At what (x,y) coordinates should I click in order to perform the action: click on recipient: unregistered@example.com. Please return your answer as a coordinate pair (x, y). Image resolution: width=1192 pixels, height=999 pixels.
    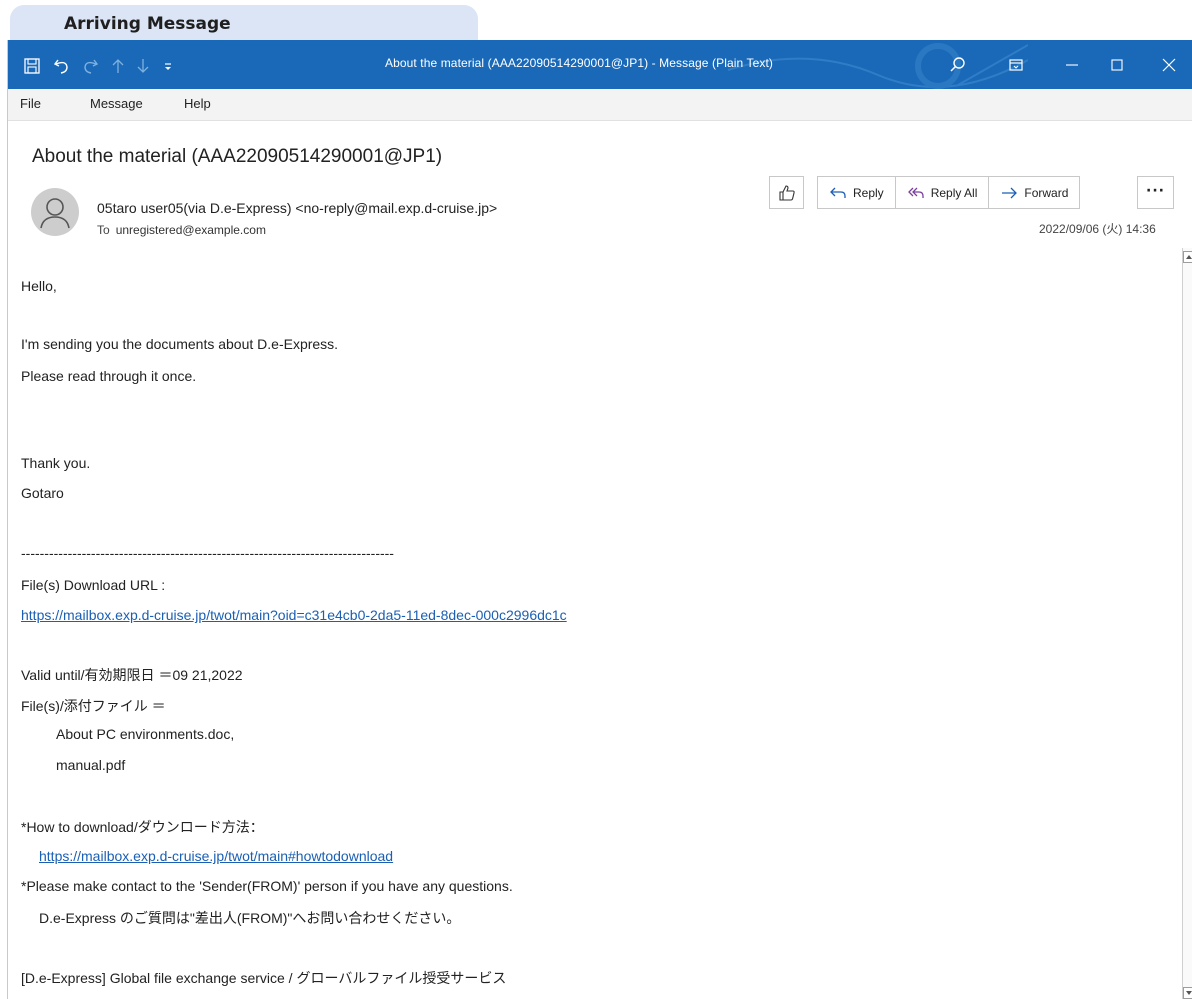
    Looking at the image, I should click on (190, 230).